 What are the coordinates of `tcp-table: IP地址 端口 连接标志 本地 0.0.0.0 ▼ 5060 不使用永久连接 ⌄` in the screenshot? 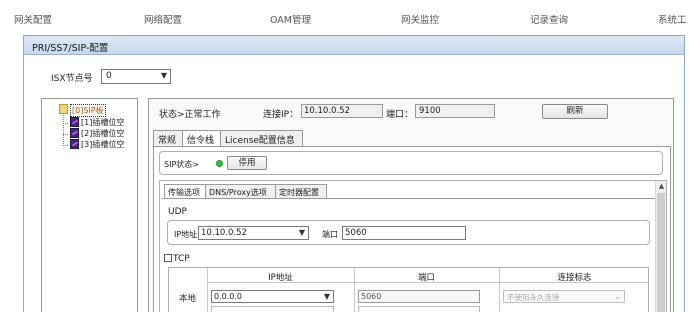 It's located at (408, 289).